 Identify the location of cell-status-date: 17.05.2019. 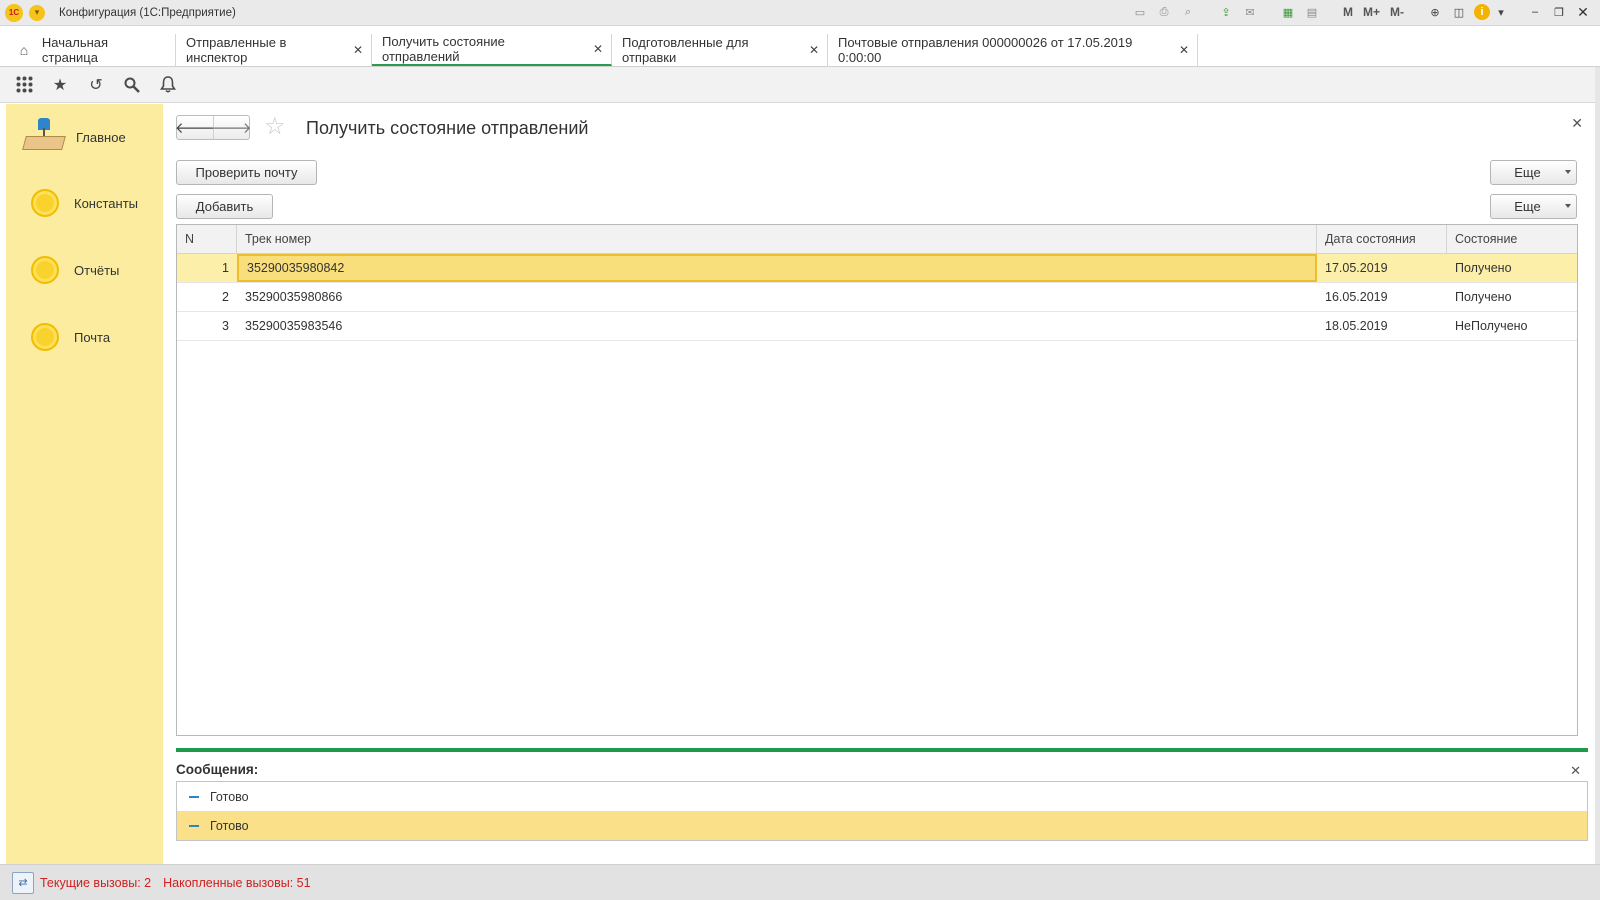
(1356, 268).